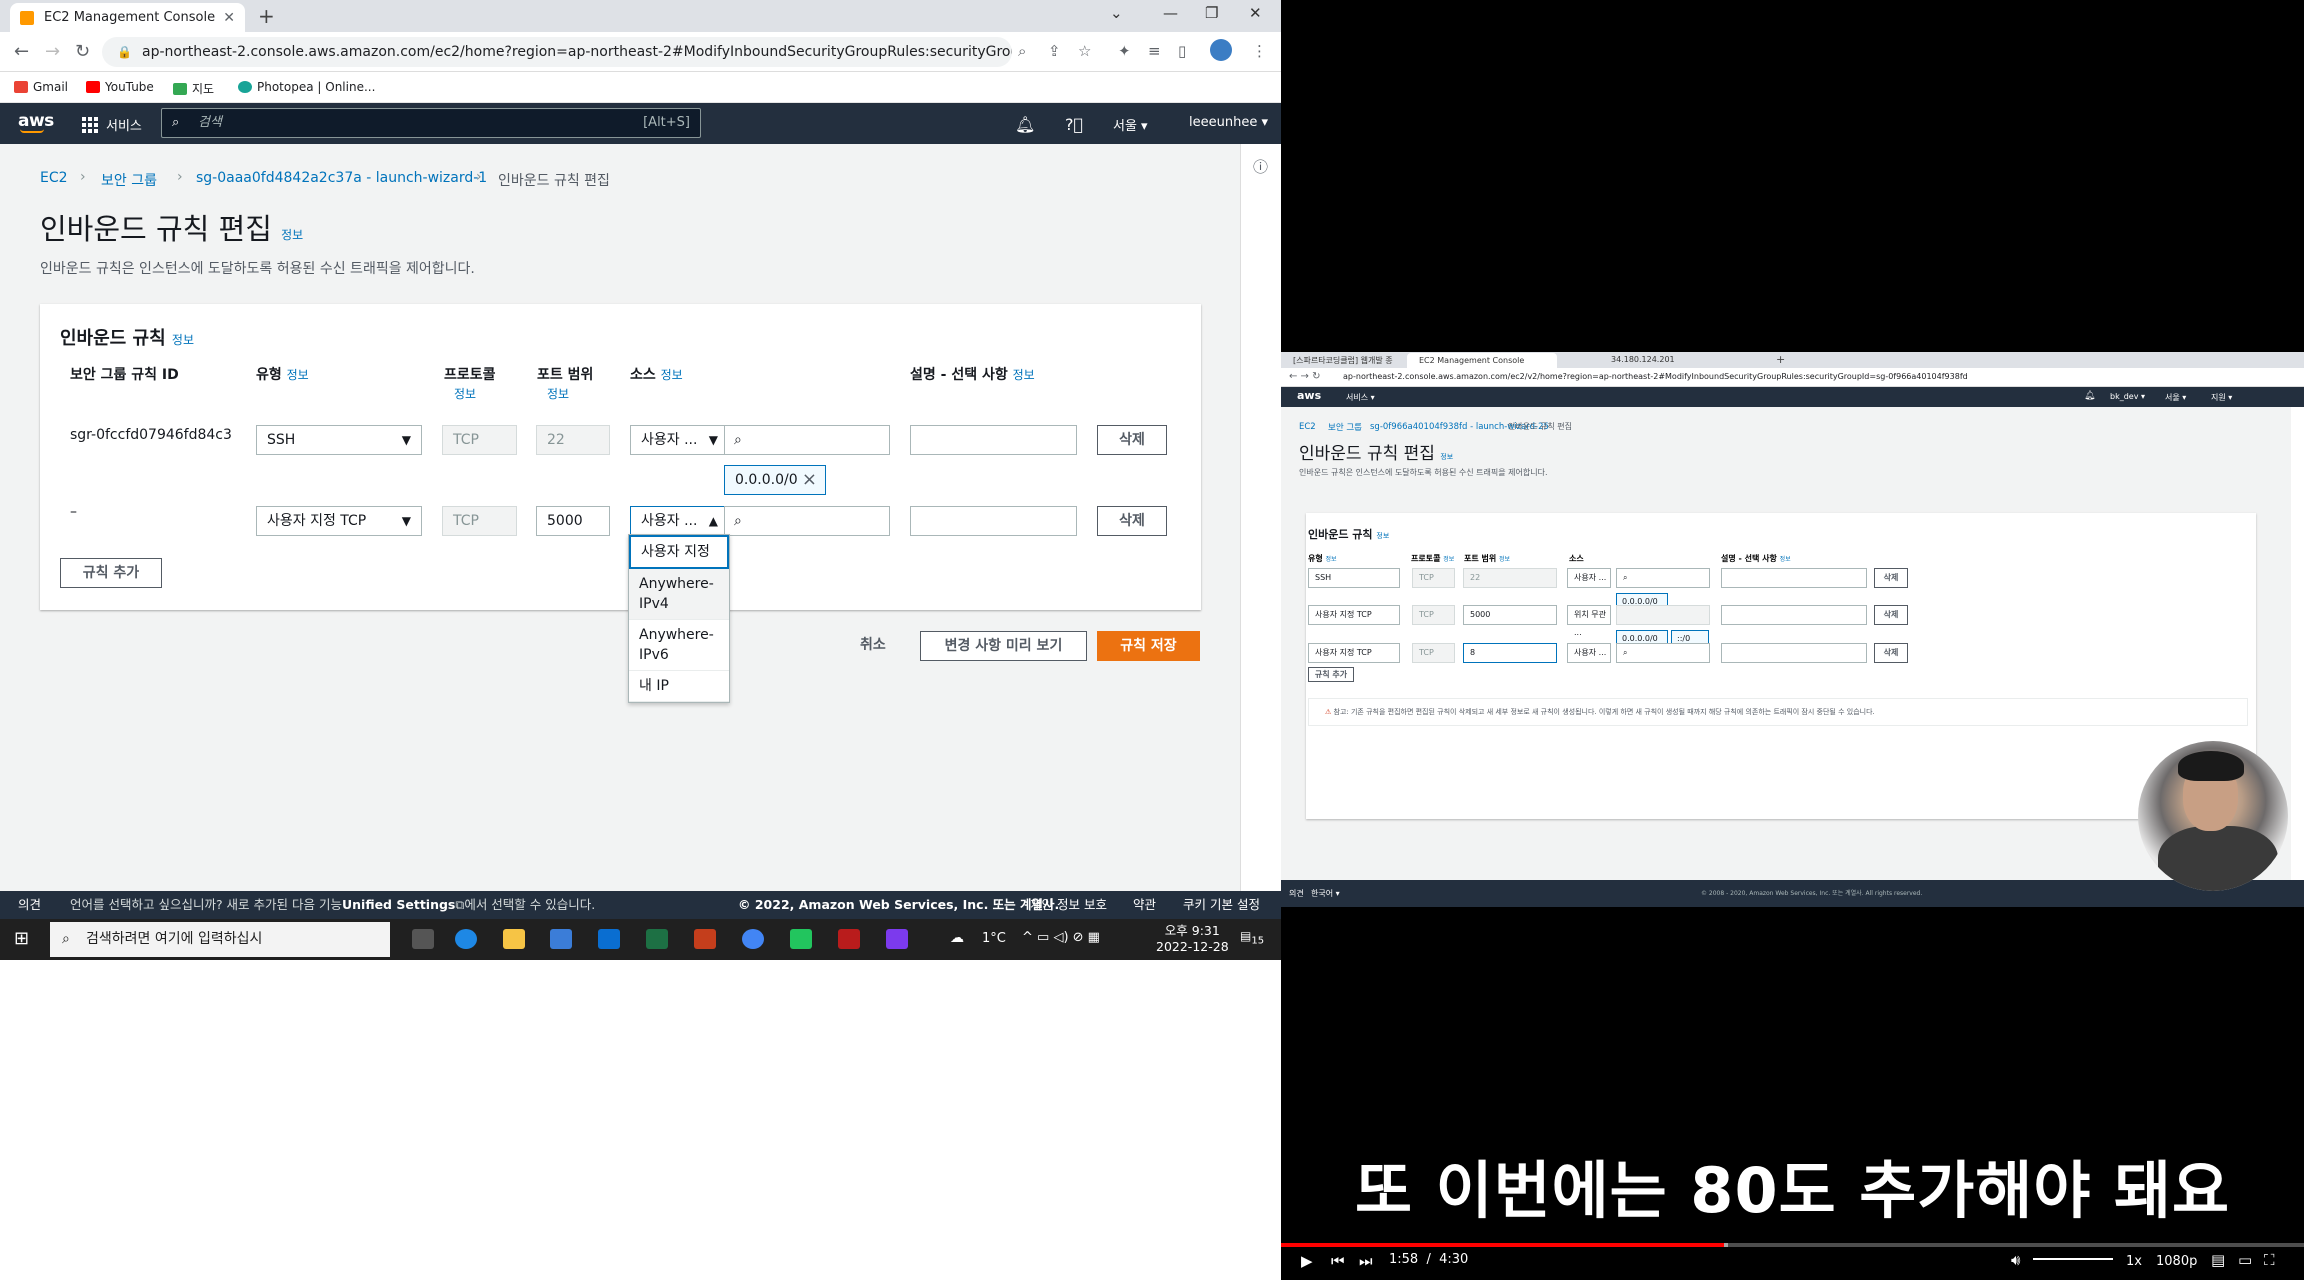 This screenshot has height=1280, width=2304. What do you see at coordinates (466, 939) in the screenshot?
I see `edge-icon` at bounding box center [466, 939].